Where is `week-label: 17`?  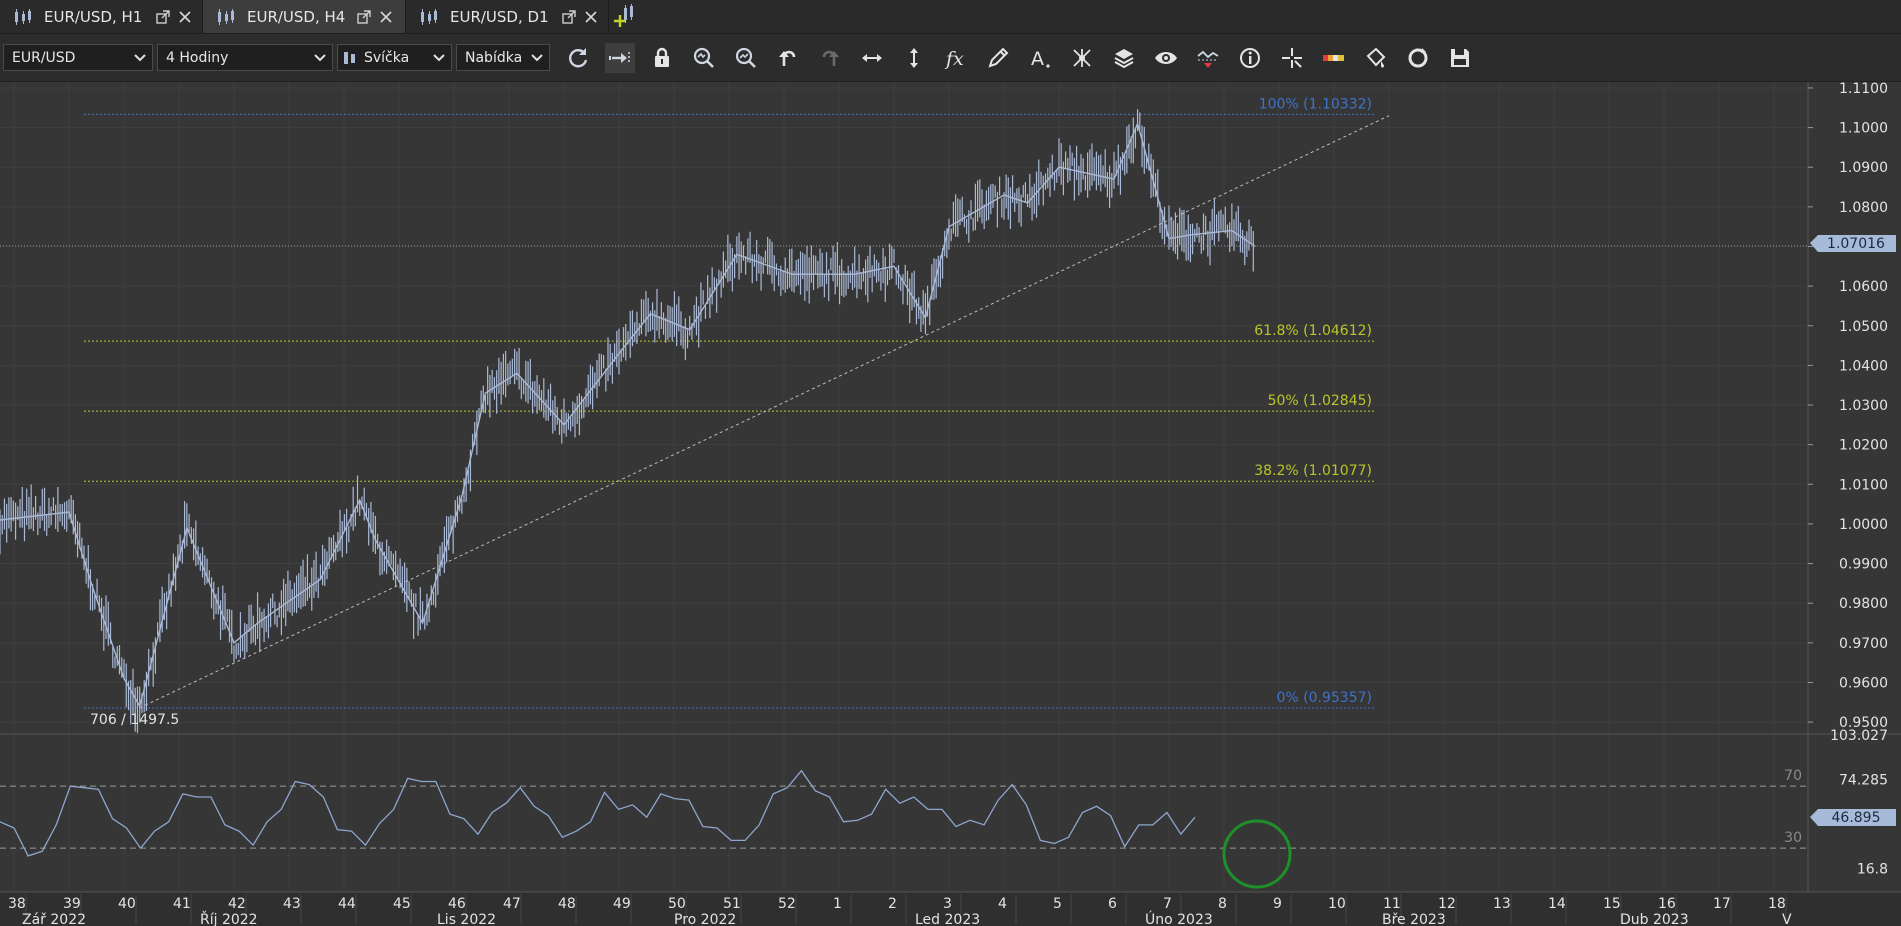 week-label: 17 is located at coordinates (1722, 904).